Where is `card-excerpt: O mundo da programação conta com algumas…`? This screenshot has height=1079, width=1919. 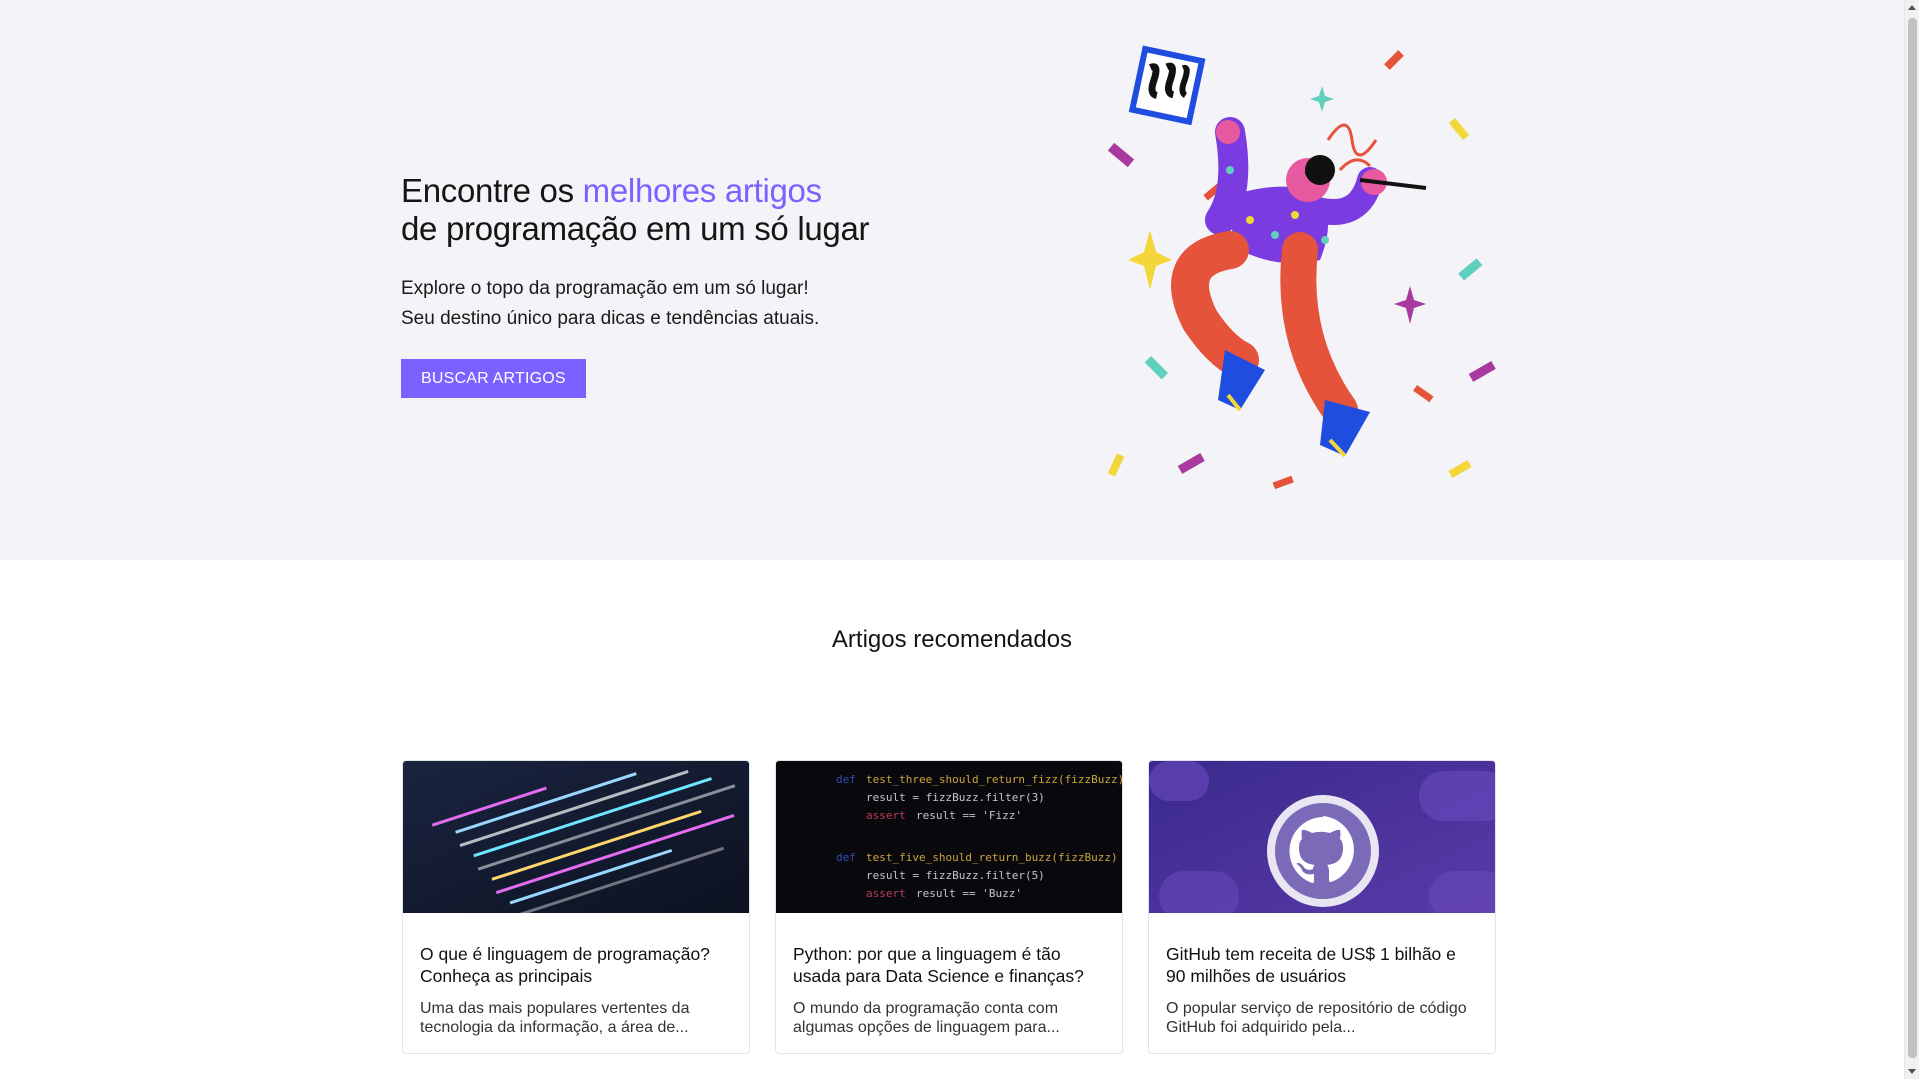
card-excerpt: O mundo da programação conta com algumas… is located at coordinates (926, 1018).